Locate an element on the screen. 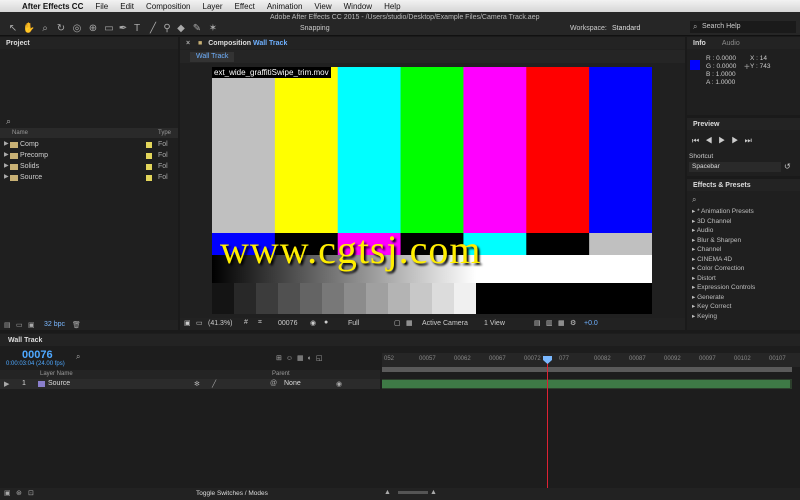 Image resolution: width=800 pixels, height=500 pixels. column-parent: Parent is located at coordinates (281, 374).